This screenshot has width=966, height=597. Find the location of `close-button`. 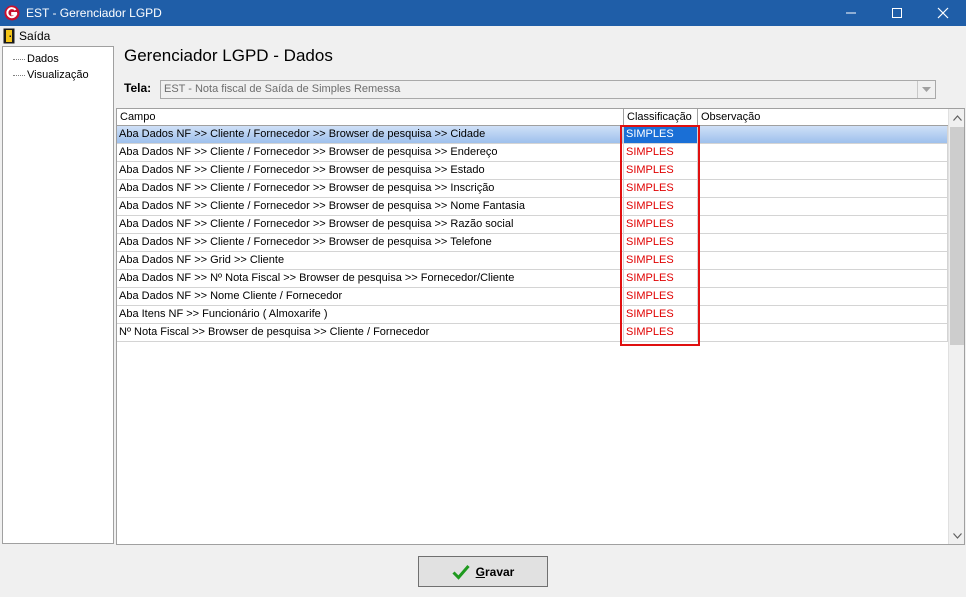

close-button is located at coordinates (943, 13).